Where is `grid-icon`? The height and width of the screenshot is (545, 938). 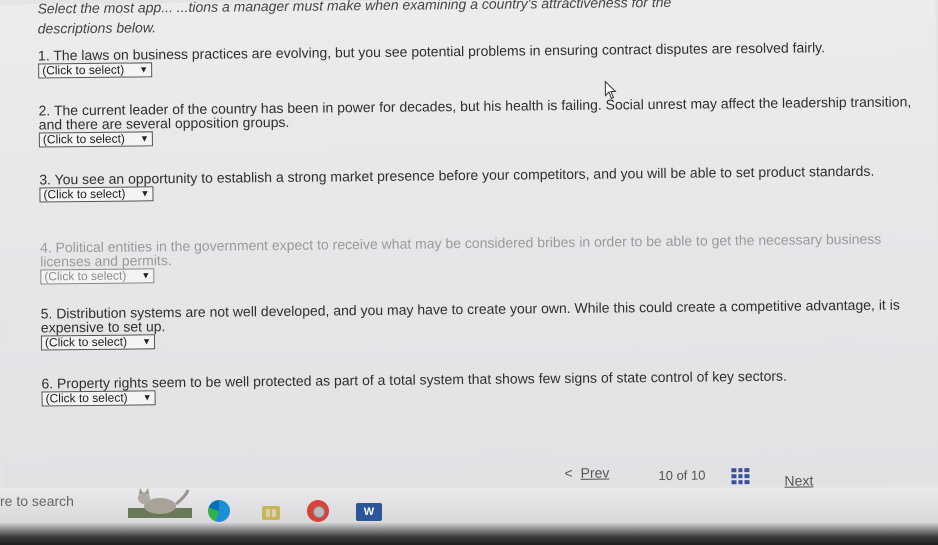 grid-icon is located at coordinates (740, 476).